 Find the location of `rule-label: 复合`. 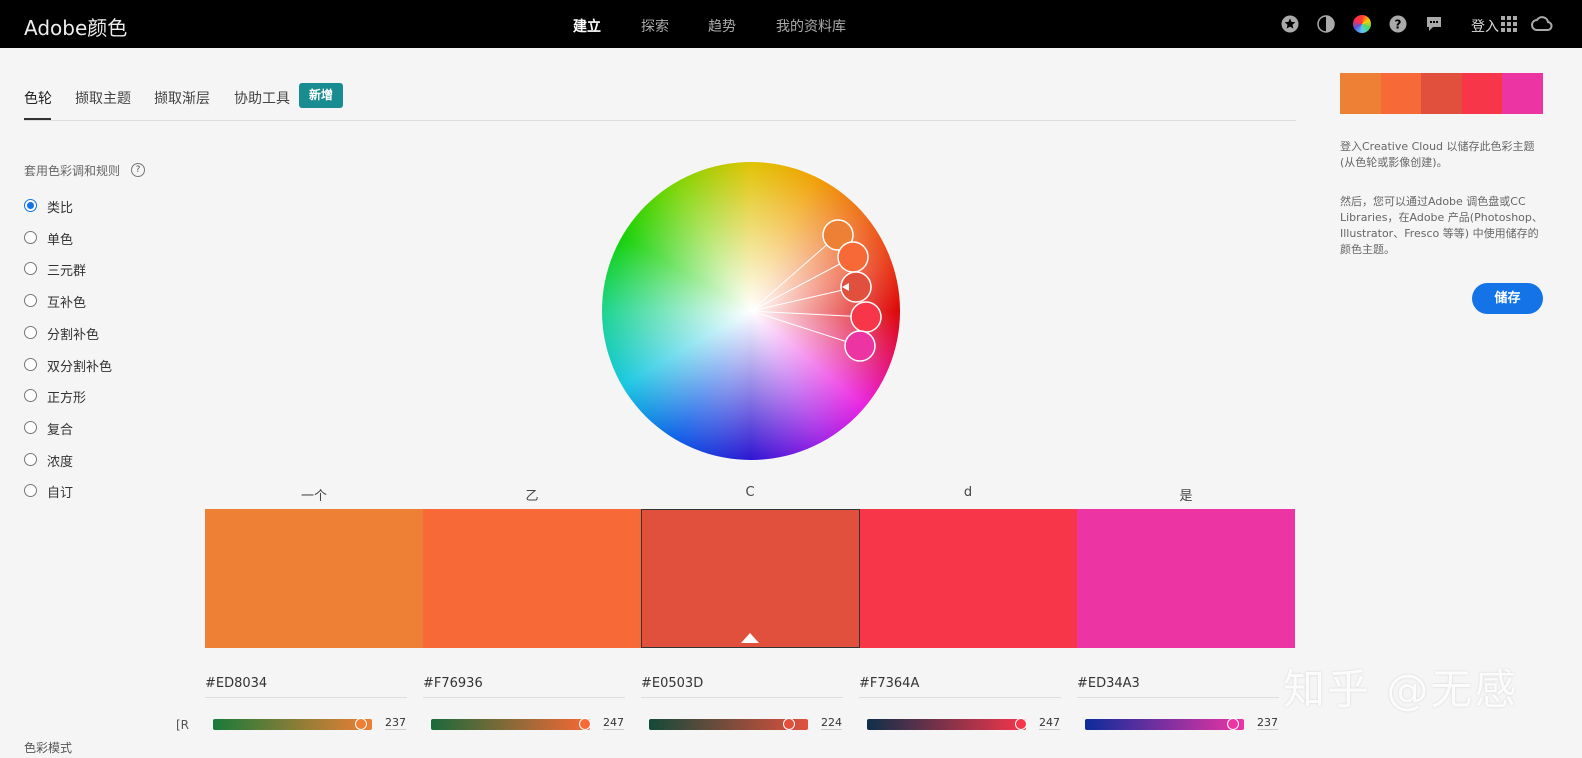

rule-label: 复合 is located at coordinates (60, 430).